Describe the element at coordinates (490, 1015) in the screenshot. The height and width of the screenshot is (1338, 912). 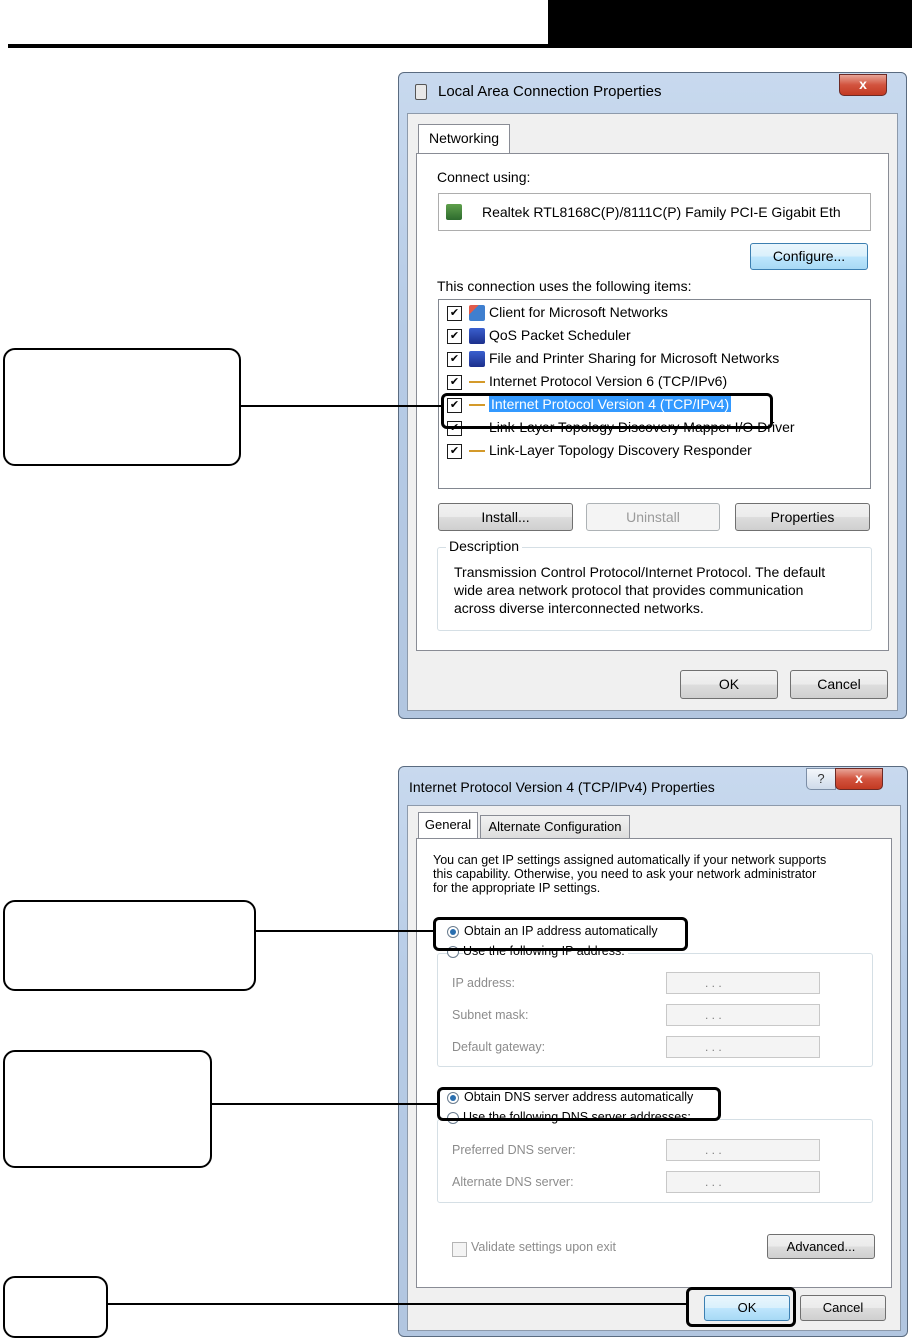
I see `subnet-mask-label: Subnet mask:` at that location.